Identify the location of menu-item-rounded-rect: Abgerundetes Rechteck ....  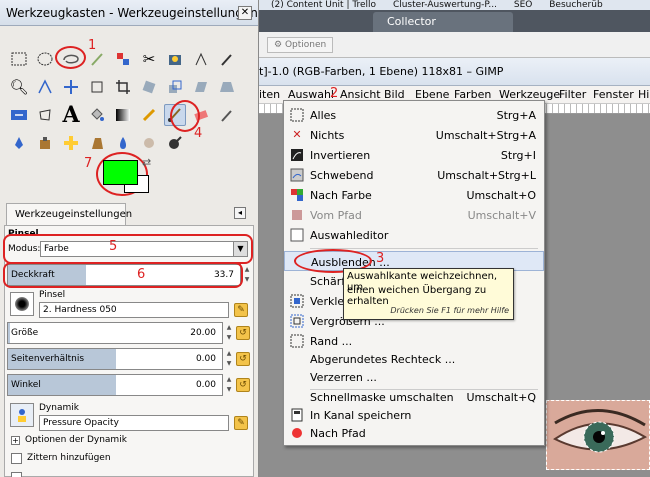
(414, 359).